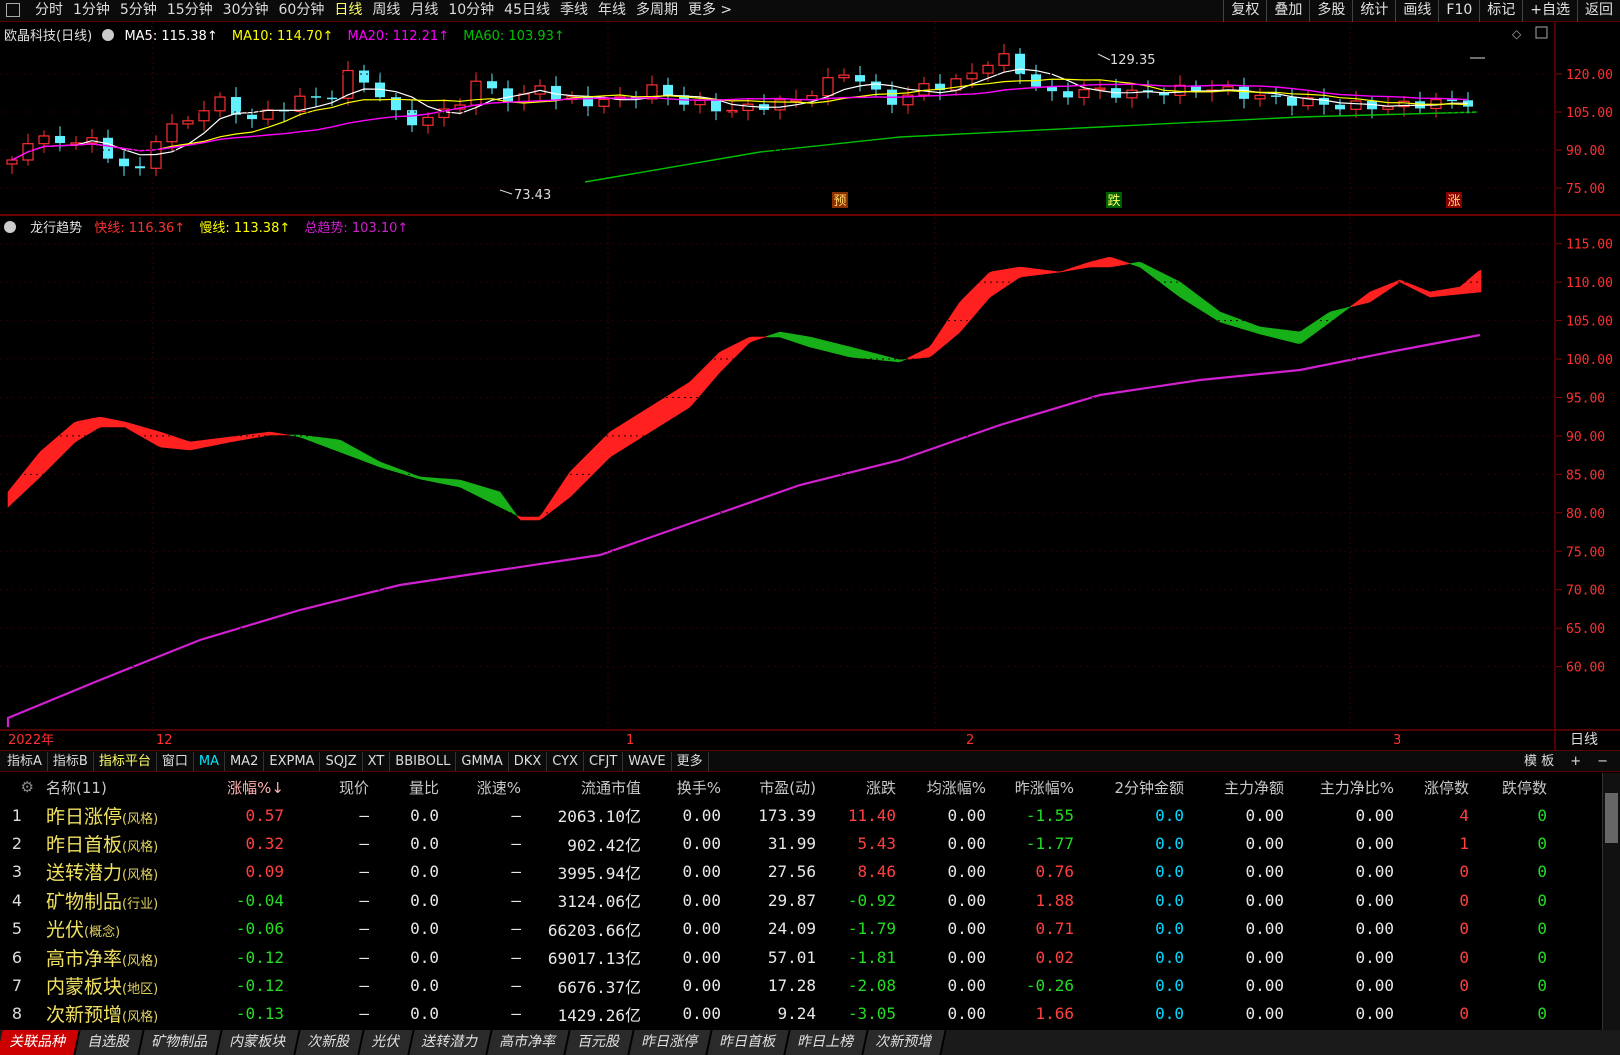 Image resolution: width=1620 pixels, height=1055 pixels. Describe the element at coordinates (612, 10) in the screenshot. I see `period-tab-12: 年线` at that location.